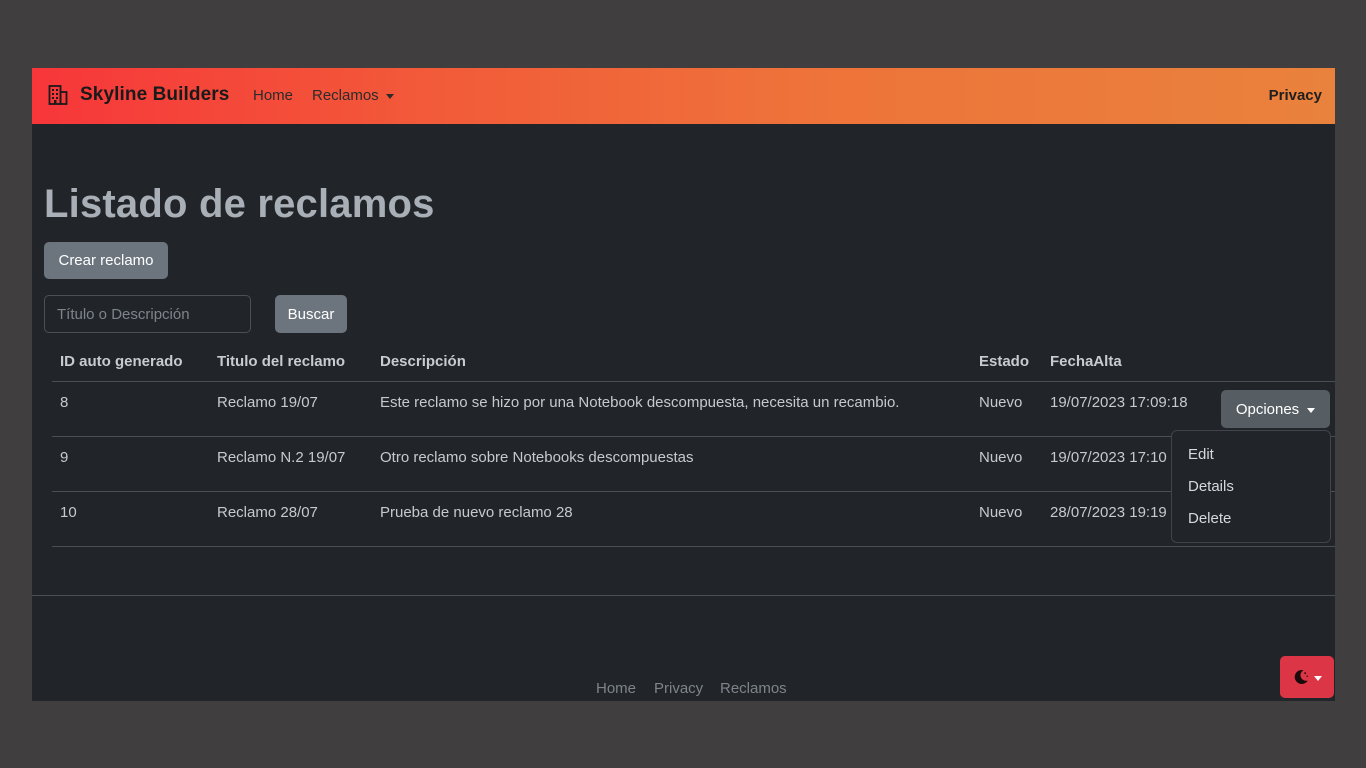 Image resolution: width=1366 pixels, height=768 pixels. Describe the element at coordinates (273, 95) in the screenshot. I see `nav-home: Home` at that location.